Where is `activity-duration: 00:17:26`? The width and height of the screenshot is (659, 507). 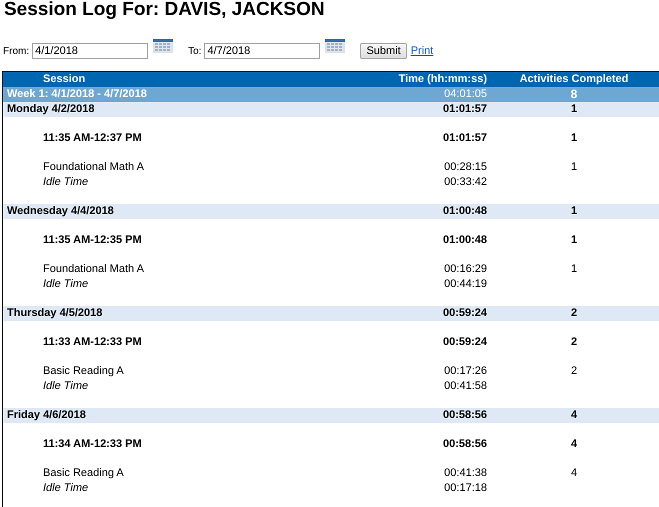 activity-duration: 00:17:26 is located at coordinates (465, 371).